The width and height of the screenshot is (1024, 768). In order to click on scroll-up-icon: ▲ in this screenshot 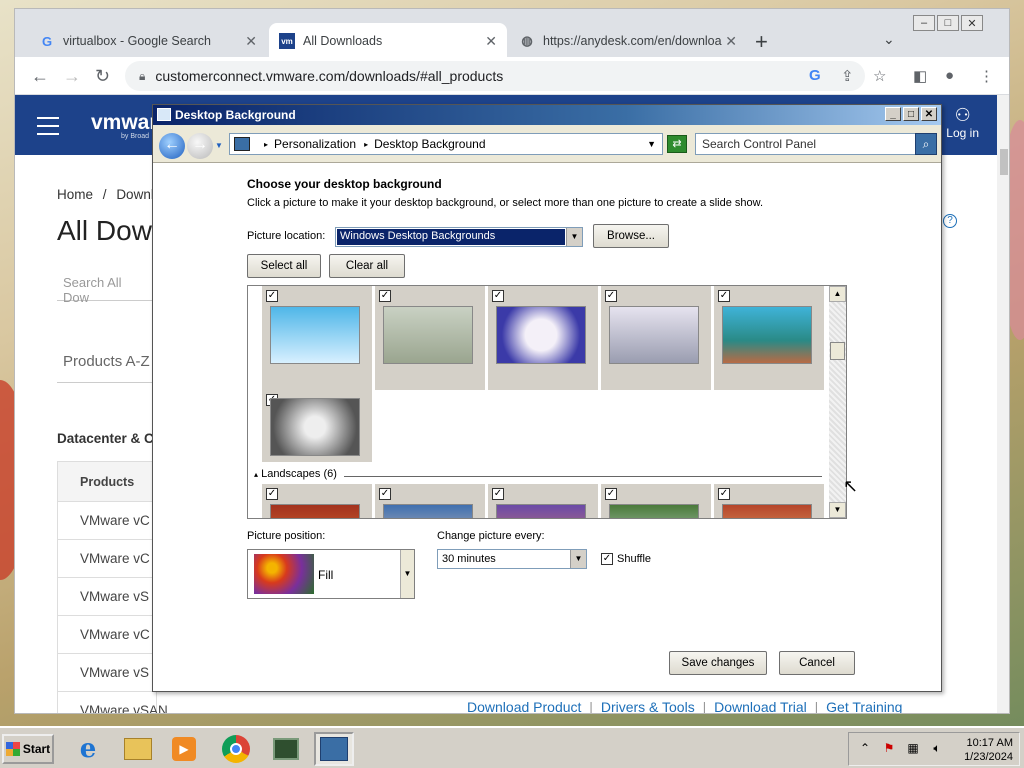, I will do `click(837, 294)`.